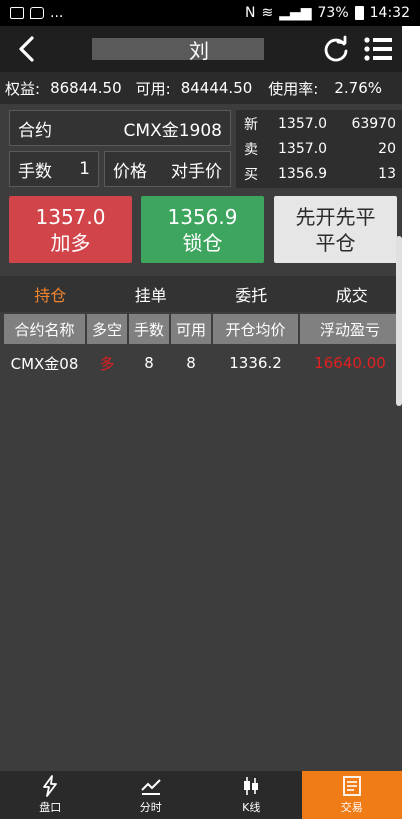 The height and width of the screenshot is (819, 420). Describe the element at coordinates (107, 363) in the screenshot. I see `cell-direction: 多` at that location.